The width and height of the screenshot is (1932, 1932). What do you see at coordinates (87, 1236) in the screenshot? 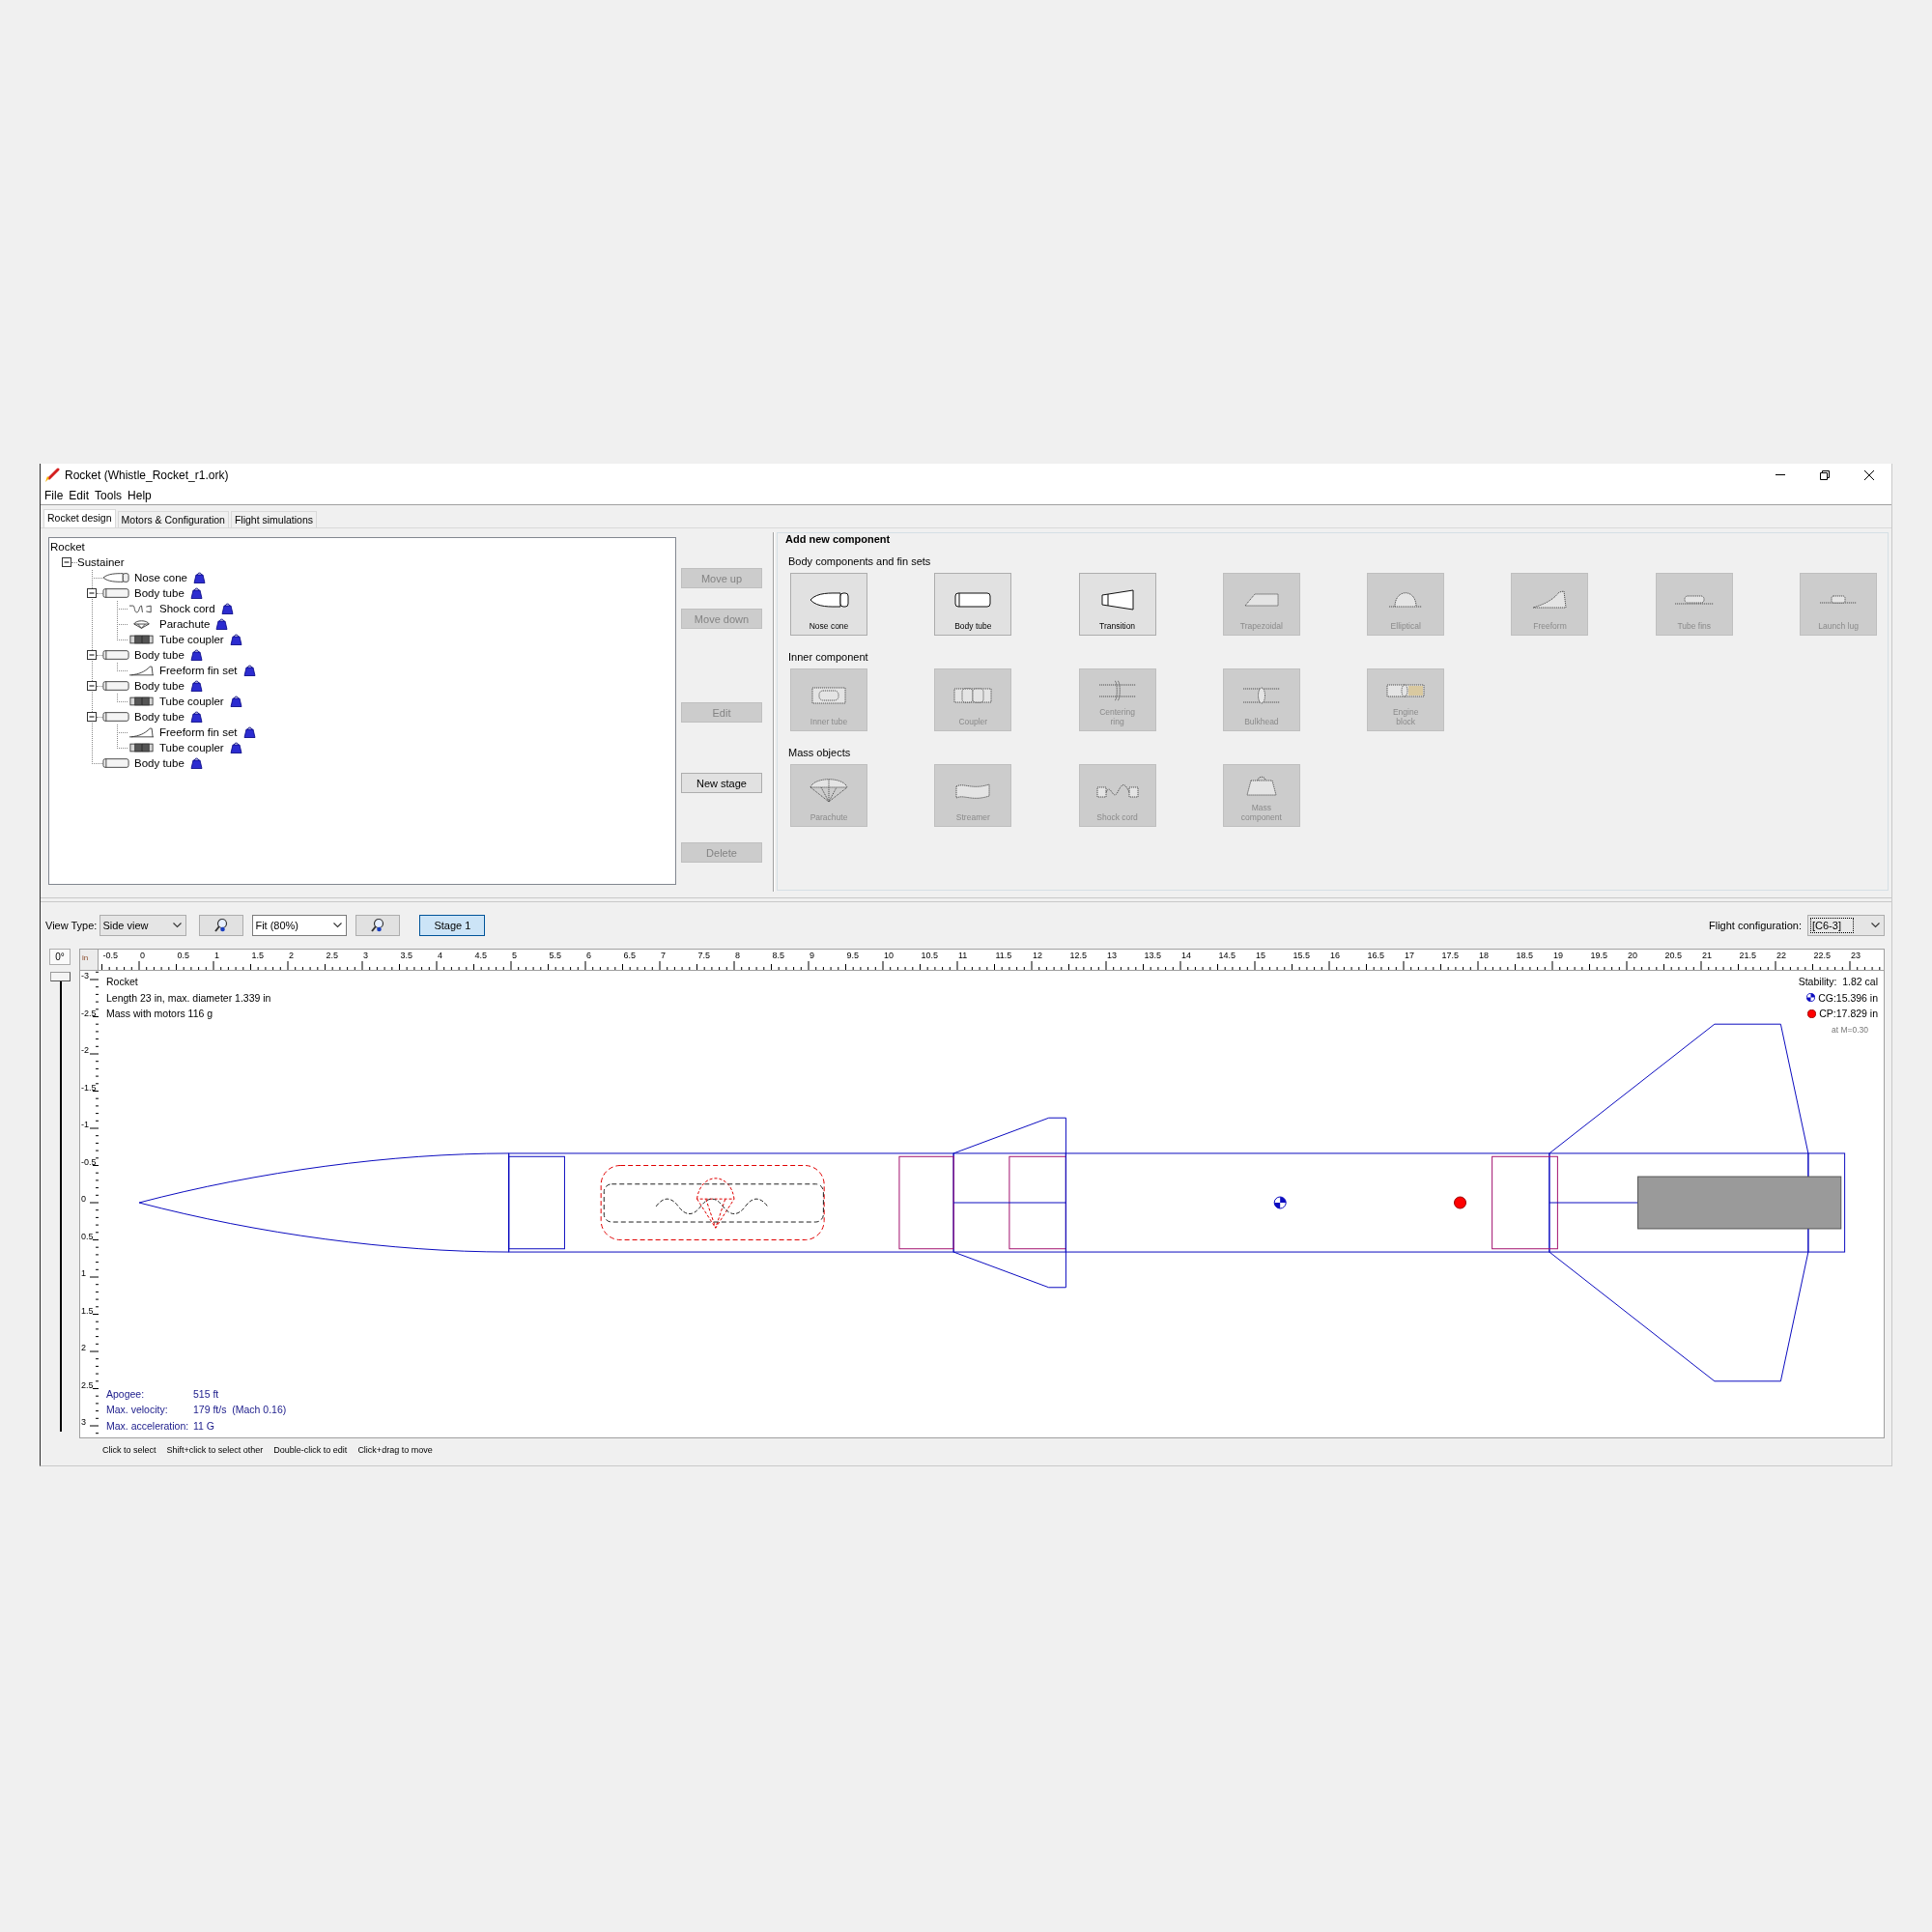
I see `ruler-label: 0.5` at bounding box center [87, 1236].